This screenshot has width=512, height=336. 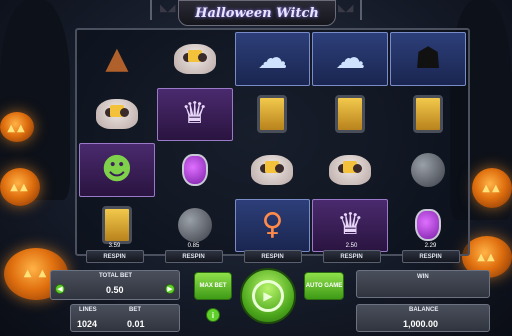 What do you see at coordinates (115, 276) in the screenshot?
I see `total-bet-label: TOTAL BET` at bounding box center [115, 276].